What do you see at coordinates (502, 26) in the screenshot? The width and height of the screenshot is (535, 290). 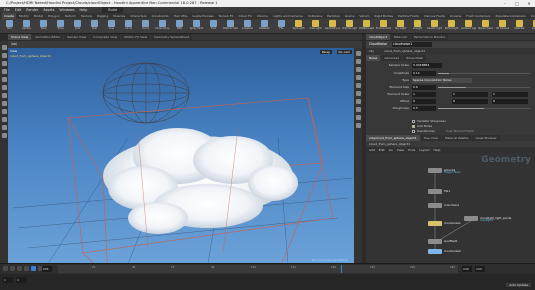 I see `shelf-tool-vr-camera: VR Camera` at bounding box center [502, 26].